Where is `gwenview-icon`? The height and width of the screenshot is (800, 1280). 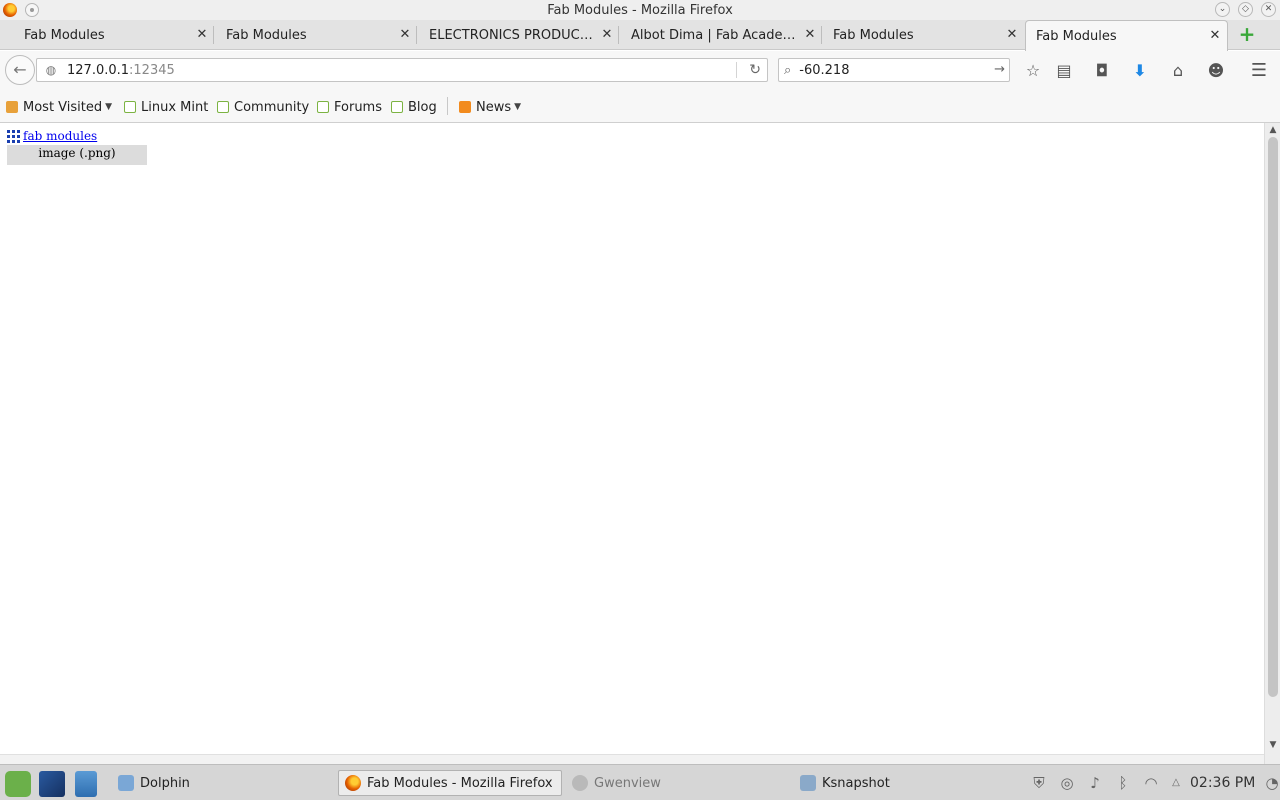
gwenview-icon is located at coordinates (580, 783).